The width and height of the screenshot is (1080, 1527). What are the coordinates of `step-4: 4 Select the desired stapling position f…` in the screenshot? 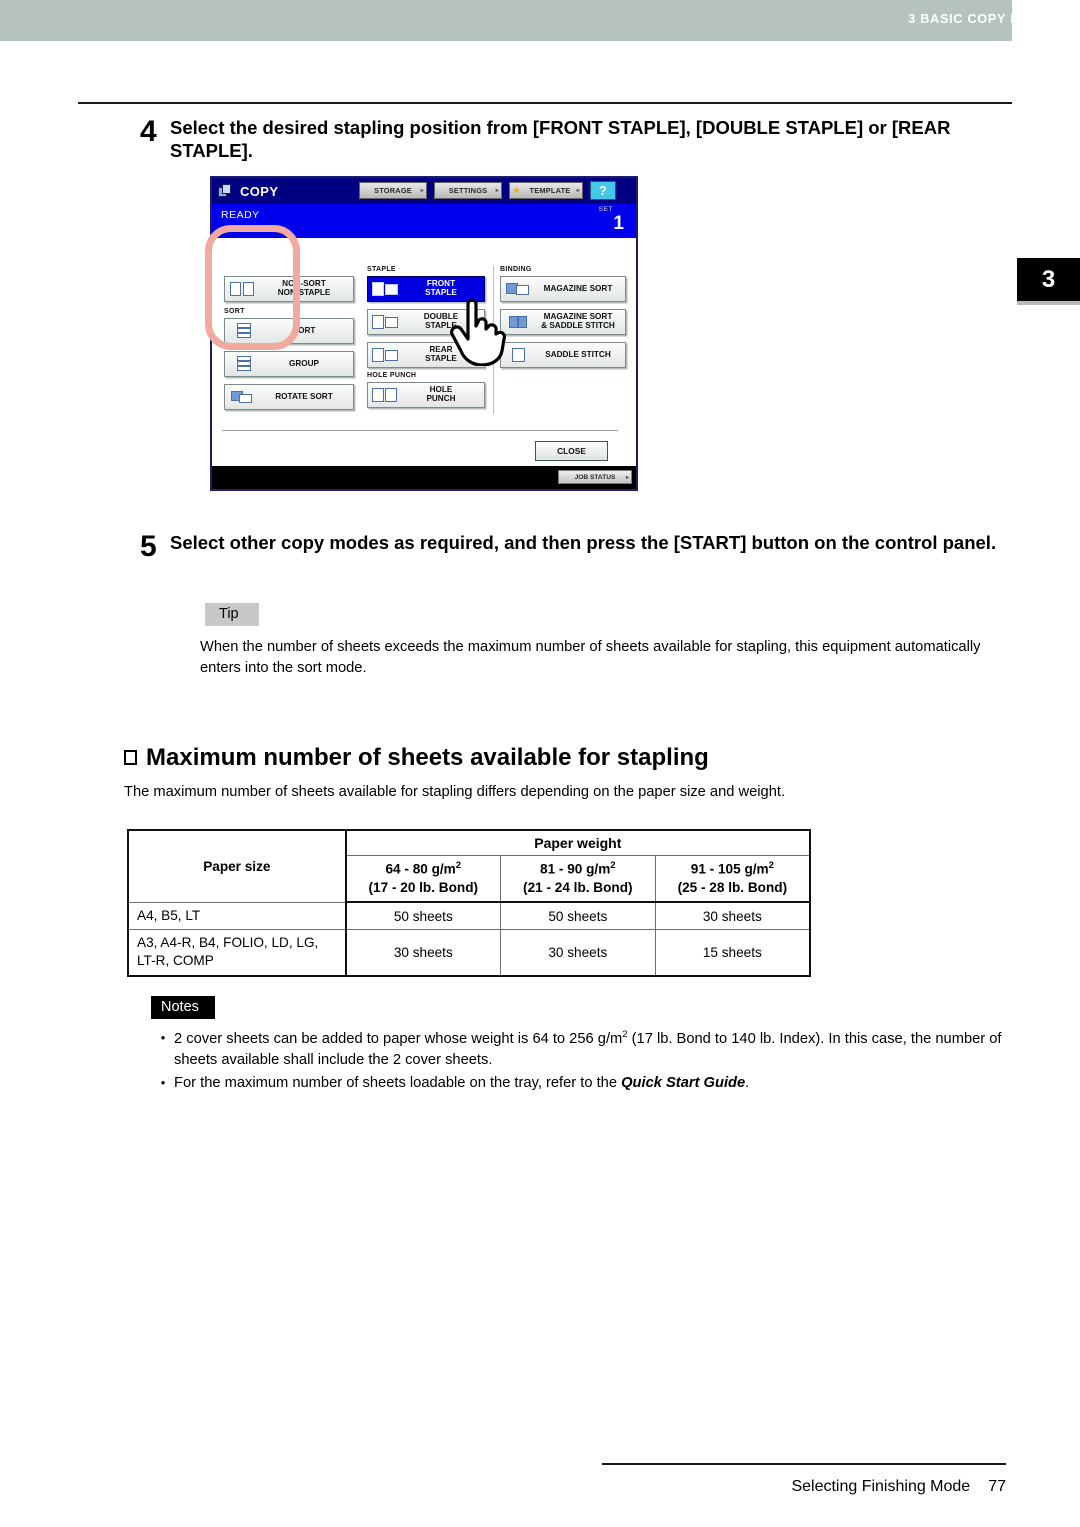 It's located at (580, 139).